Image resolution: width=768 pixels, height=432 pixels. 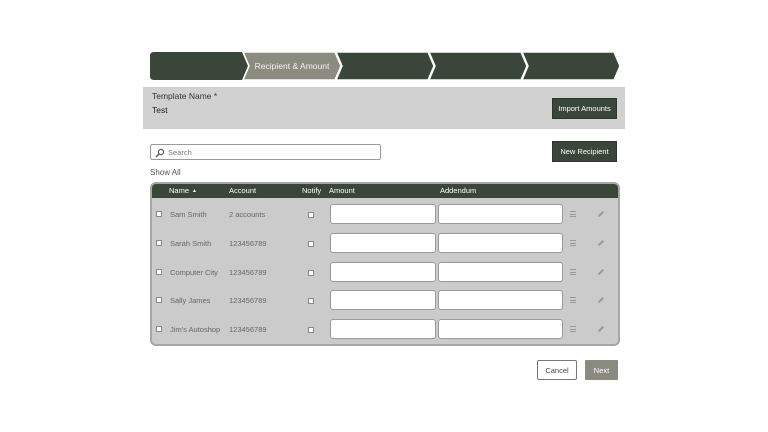 What do you see at coordinates (160, 153) in the screenshot?
I see `search-icon` at bounding box center [160, 153].